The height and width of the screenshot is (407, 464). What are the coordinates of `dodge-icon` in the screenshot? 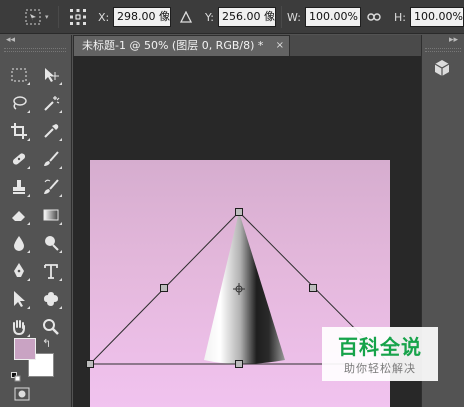 It's located at (51, 243).